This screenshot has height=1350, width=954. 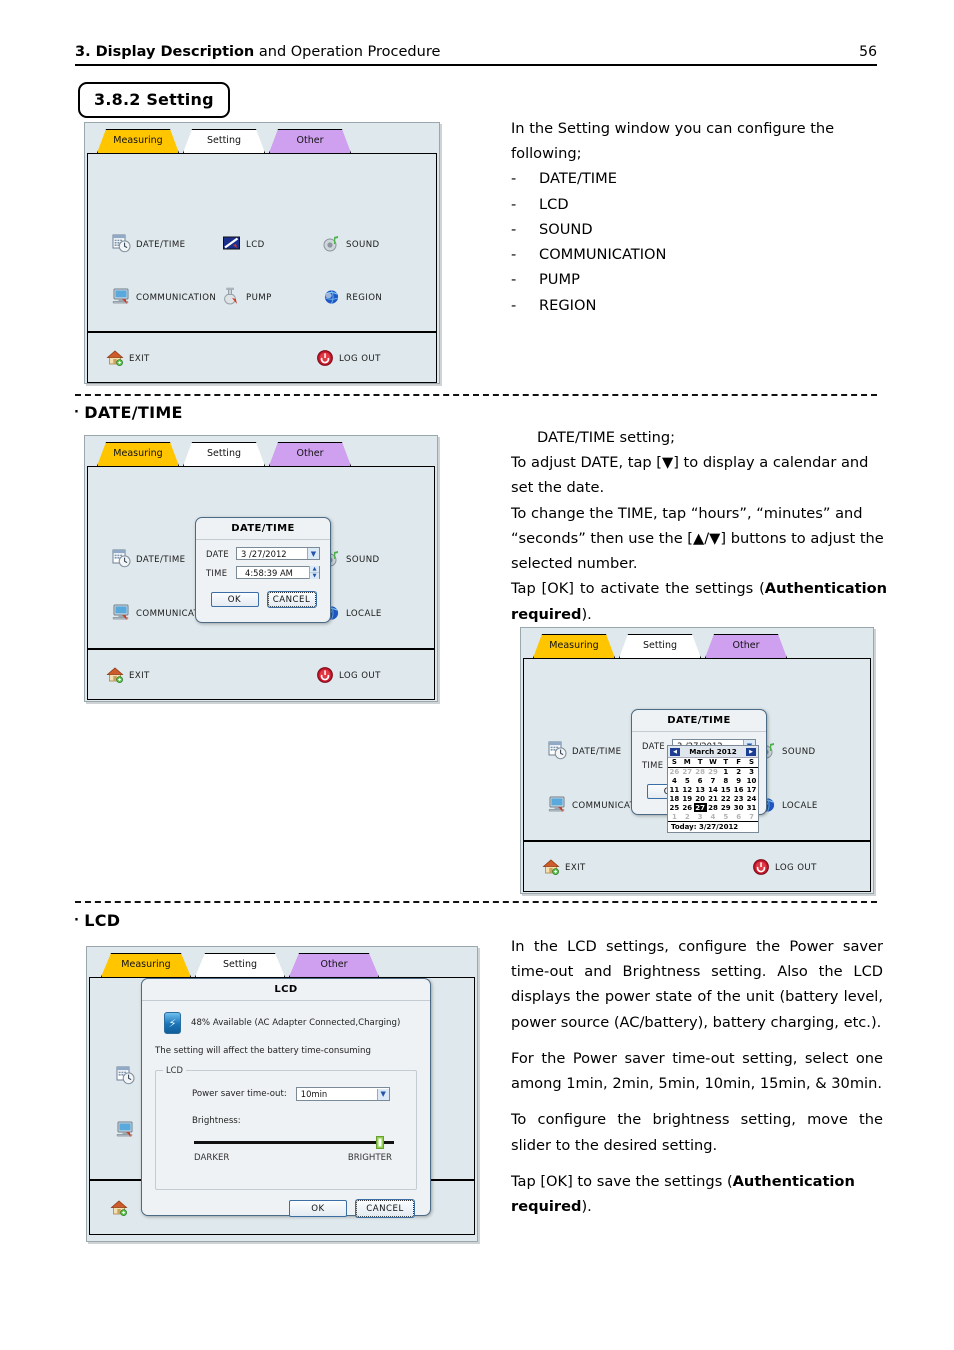 What do you see at coordinates (314, 572) in the screenshot?
I see `time-spinner: ▲ ▼` at bounding box center [314, 572].